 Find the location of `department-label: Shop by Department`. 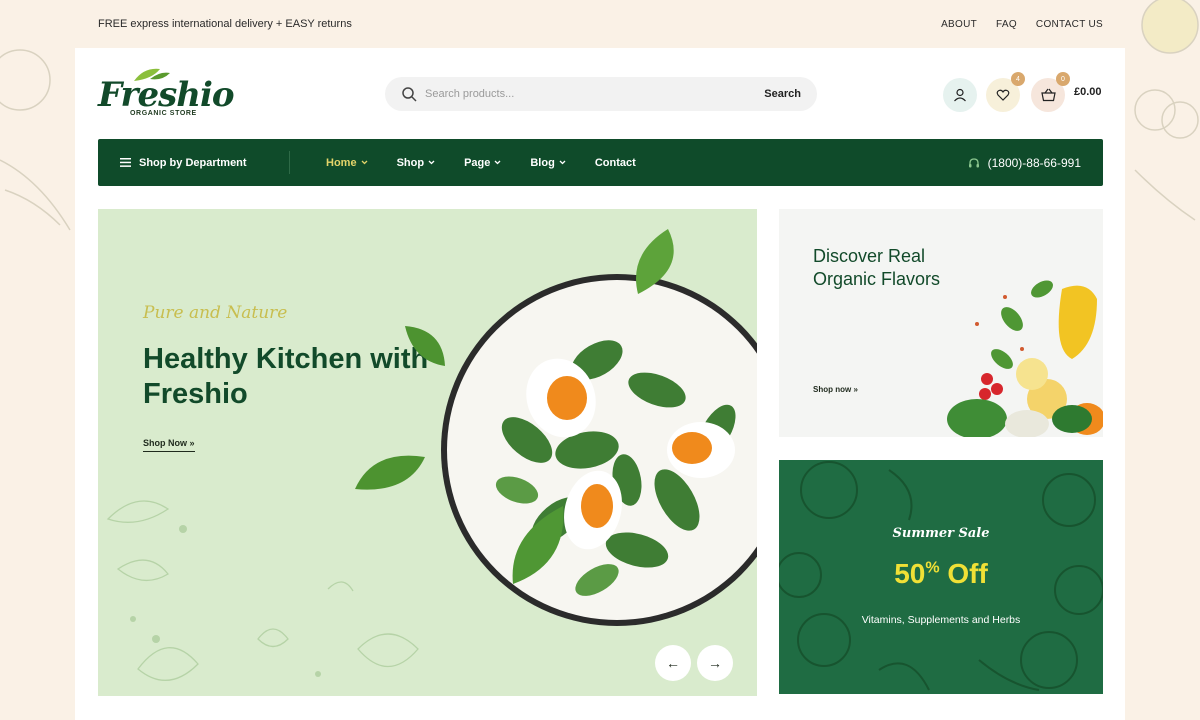

department-label: Shop by Department is located at coordinates (193, 162).